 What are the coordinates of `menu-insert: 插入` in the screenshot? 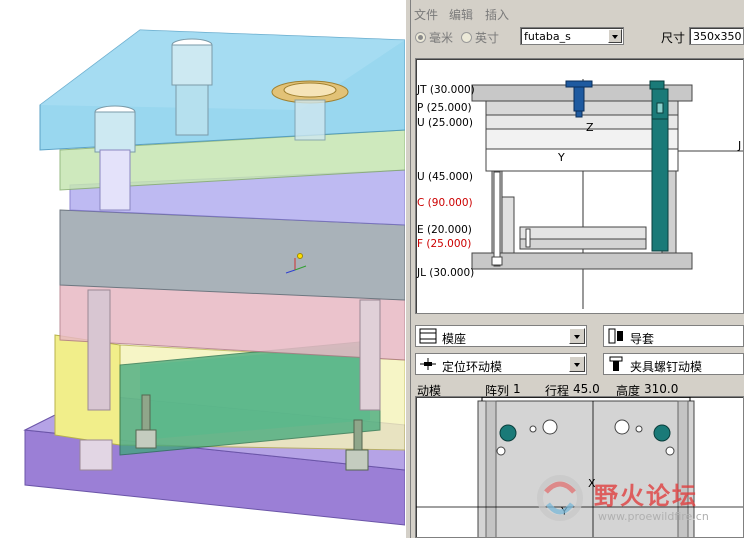 It's located at (497, 14).